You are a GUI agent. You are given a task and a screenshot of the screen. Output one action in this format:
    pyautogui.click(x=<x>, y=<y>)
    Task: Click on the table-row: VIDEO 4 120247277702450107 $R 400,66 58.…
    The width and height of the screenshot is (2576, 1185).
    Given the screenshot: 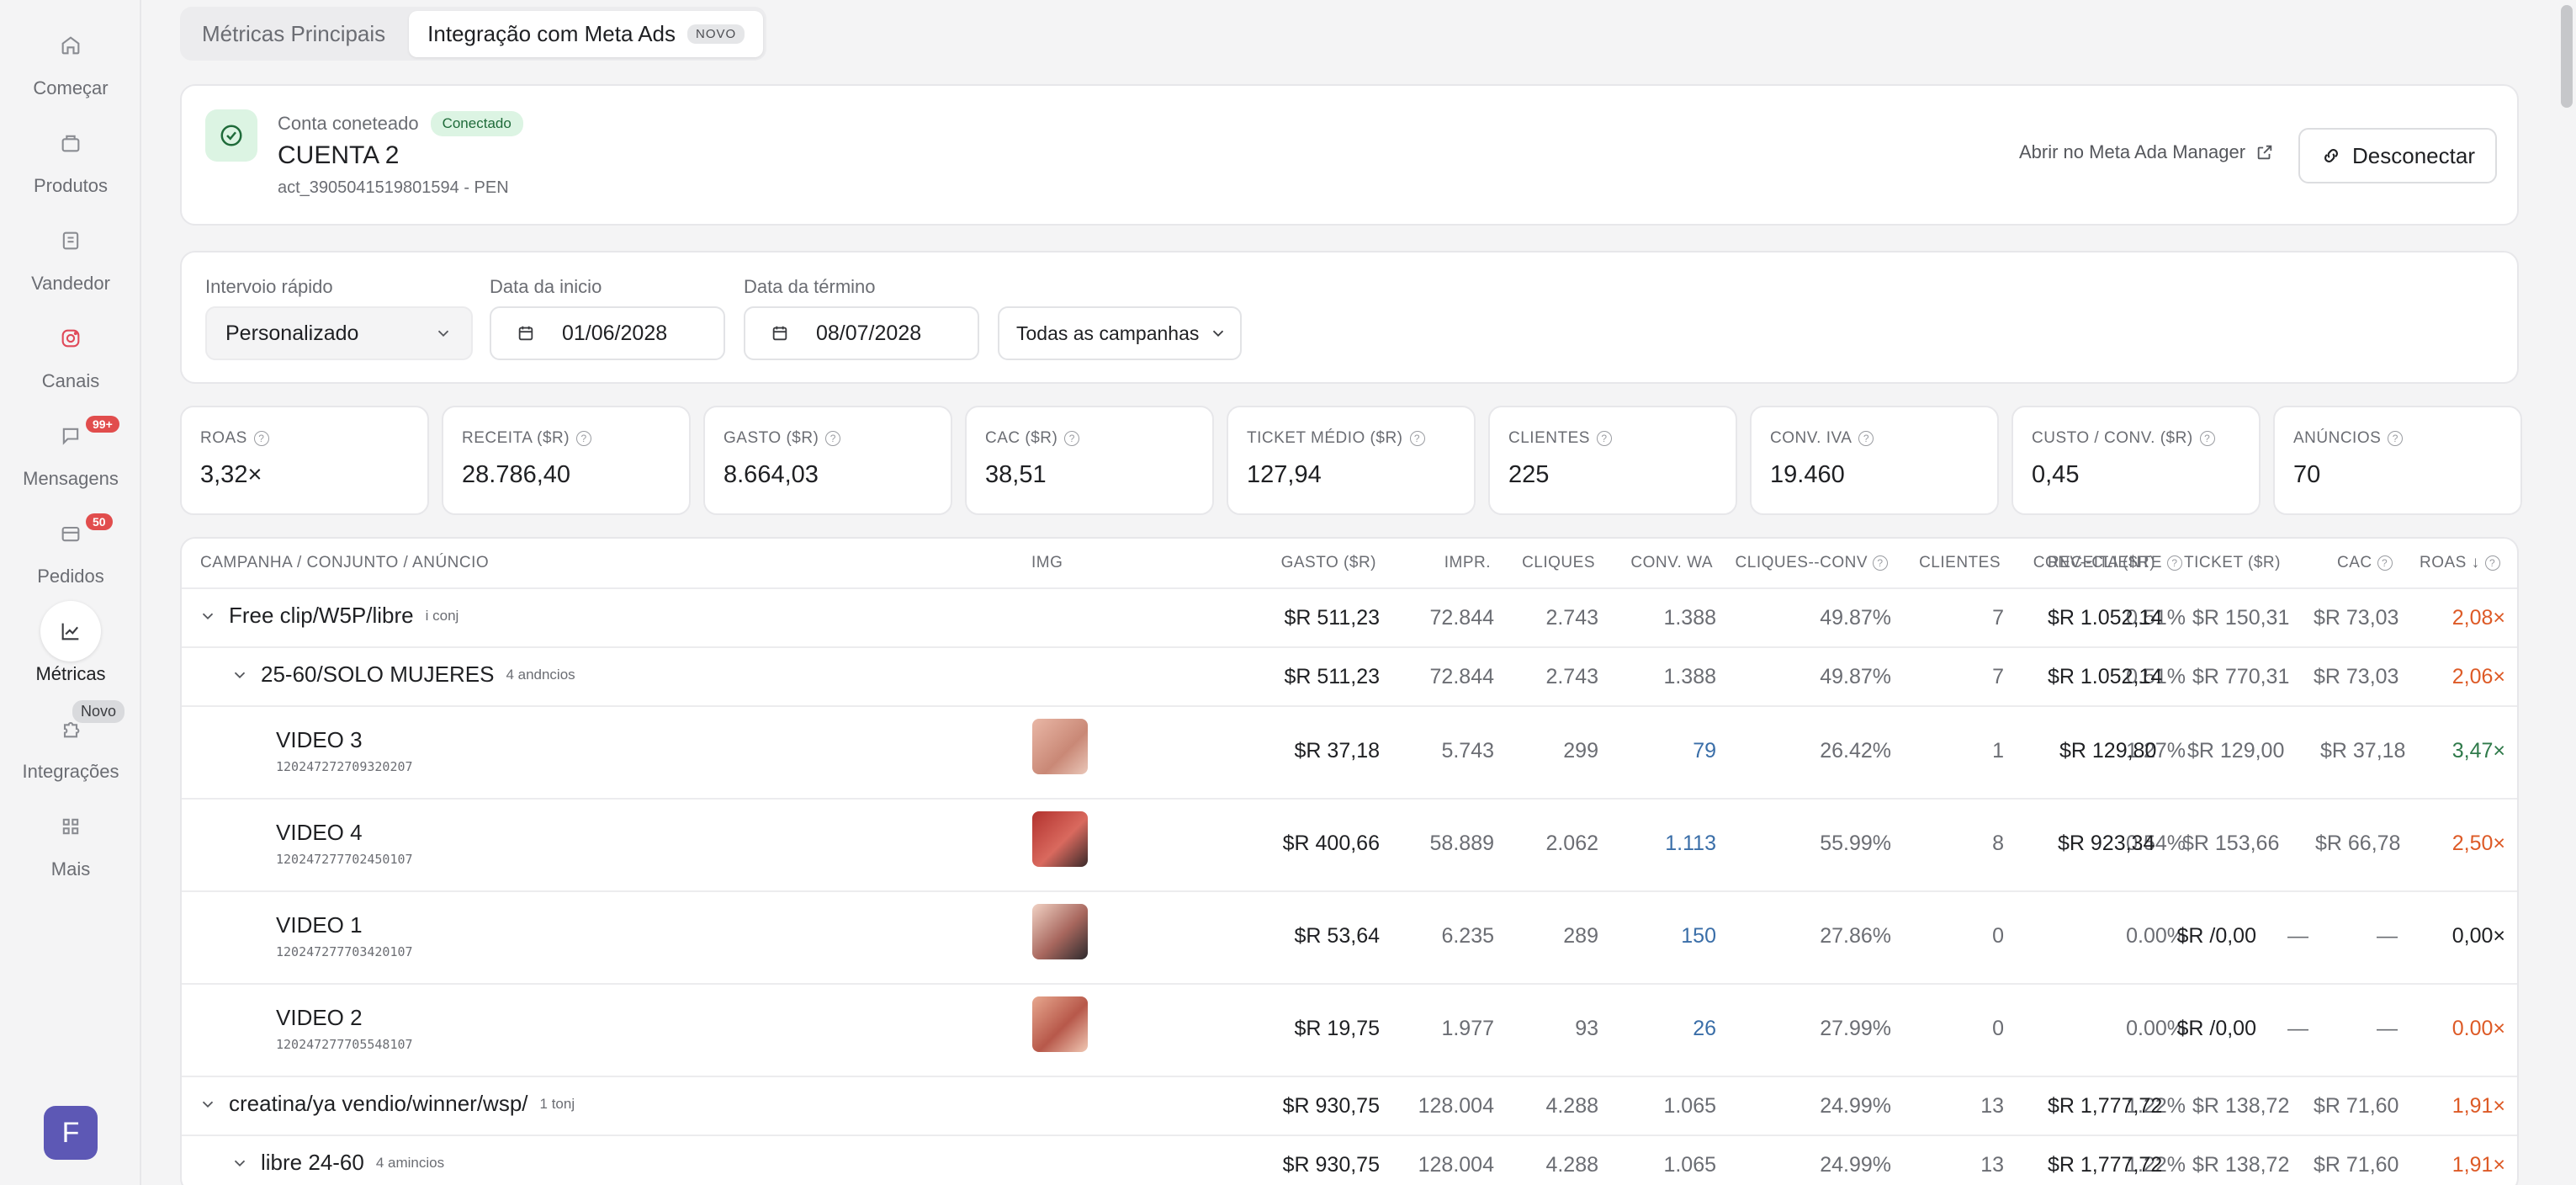 What is the action you would take?
    pyautogui.click(x=1349, y=844)
    